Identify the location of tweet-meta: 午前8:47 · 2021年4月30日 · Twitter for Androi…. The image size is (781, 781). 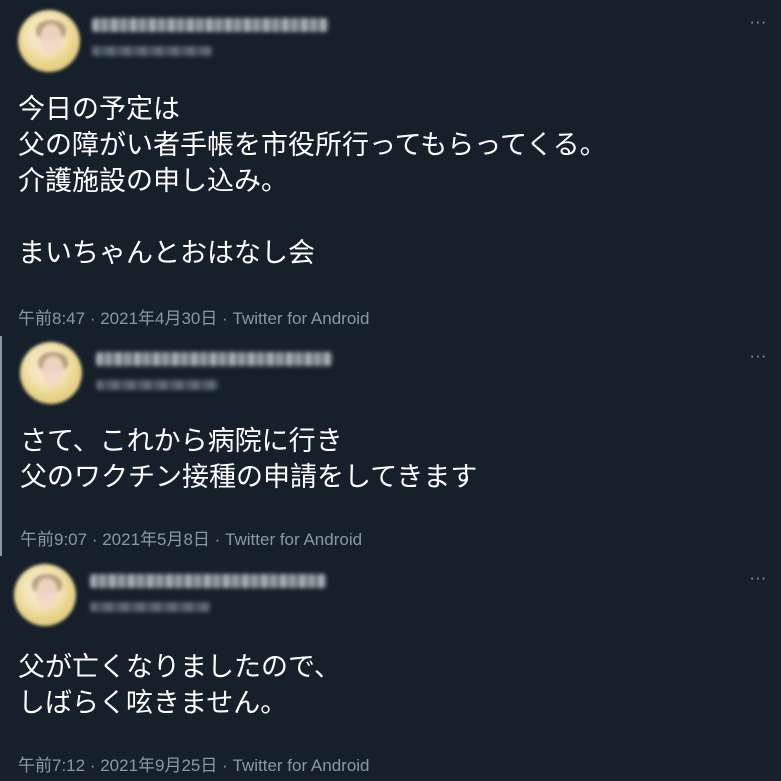
(194, 316).